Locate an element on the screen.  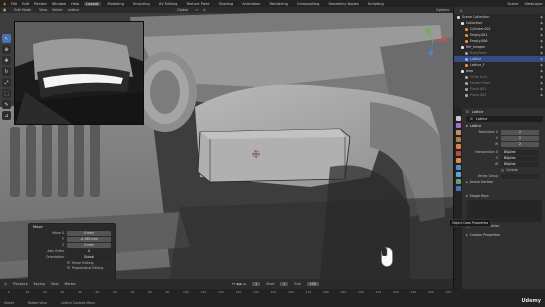
shape-keys-header: ▾ Shape Keys is located at coordinates (504, 196).